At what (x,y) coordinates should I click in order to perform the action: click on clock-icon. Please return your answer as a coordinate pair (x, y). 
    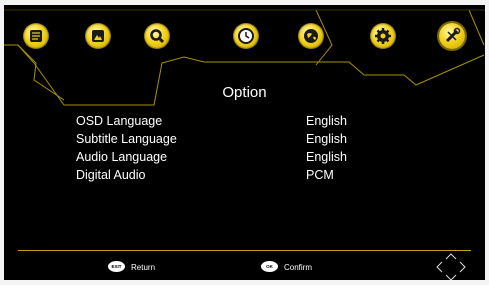
    Looking at the image, I should click on (246, 36).